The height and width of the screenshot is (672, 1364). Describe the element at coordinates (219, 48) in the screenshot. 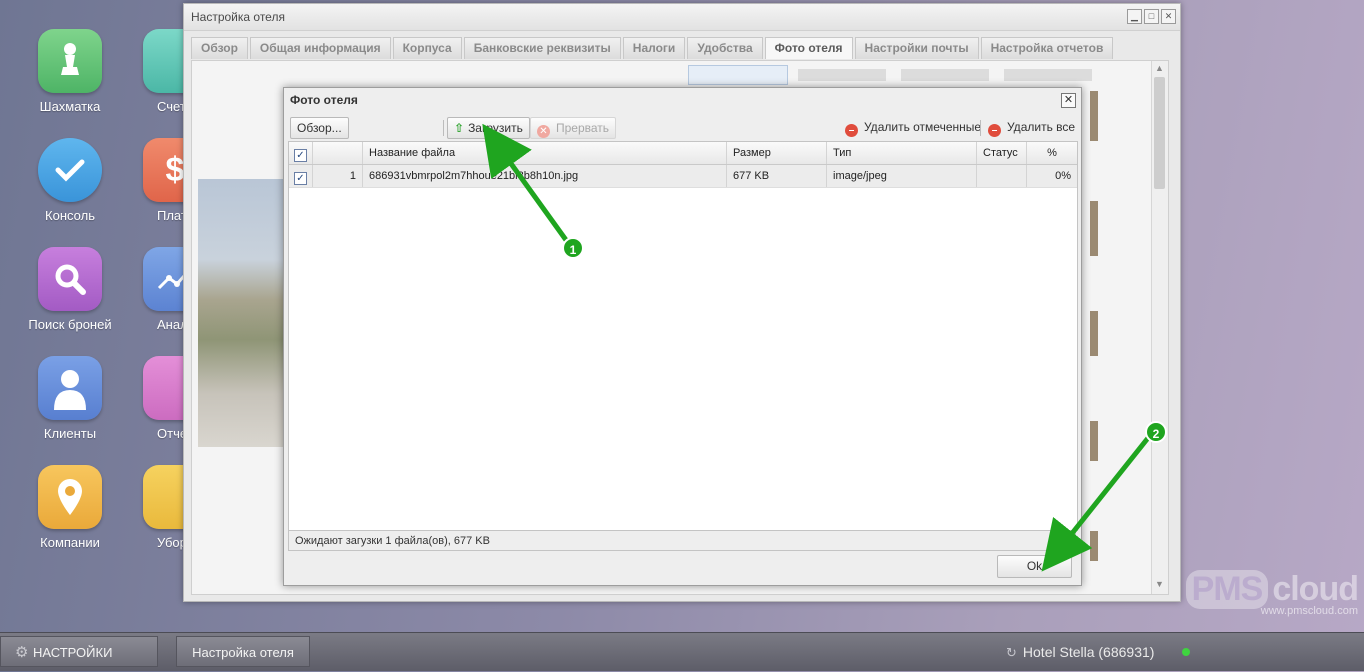

I see `tab-overview: Обзор` at that location.